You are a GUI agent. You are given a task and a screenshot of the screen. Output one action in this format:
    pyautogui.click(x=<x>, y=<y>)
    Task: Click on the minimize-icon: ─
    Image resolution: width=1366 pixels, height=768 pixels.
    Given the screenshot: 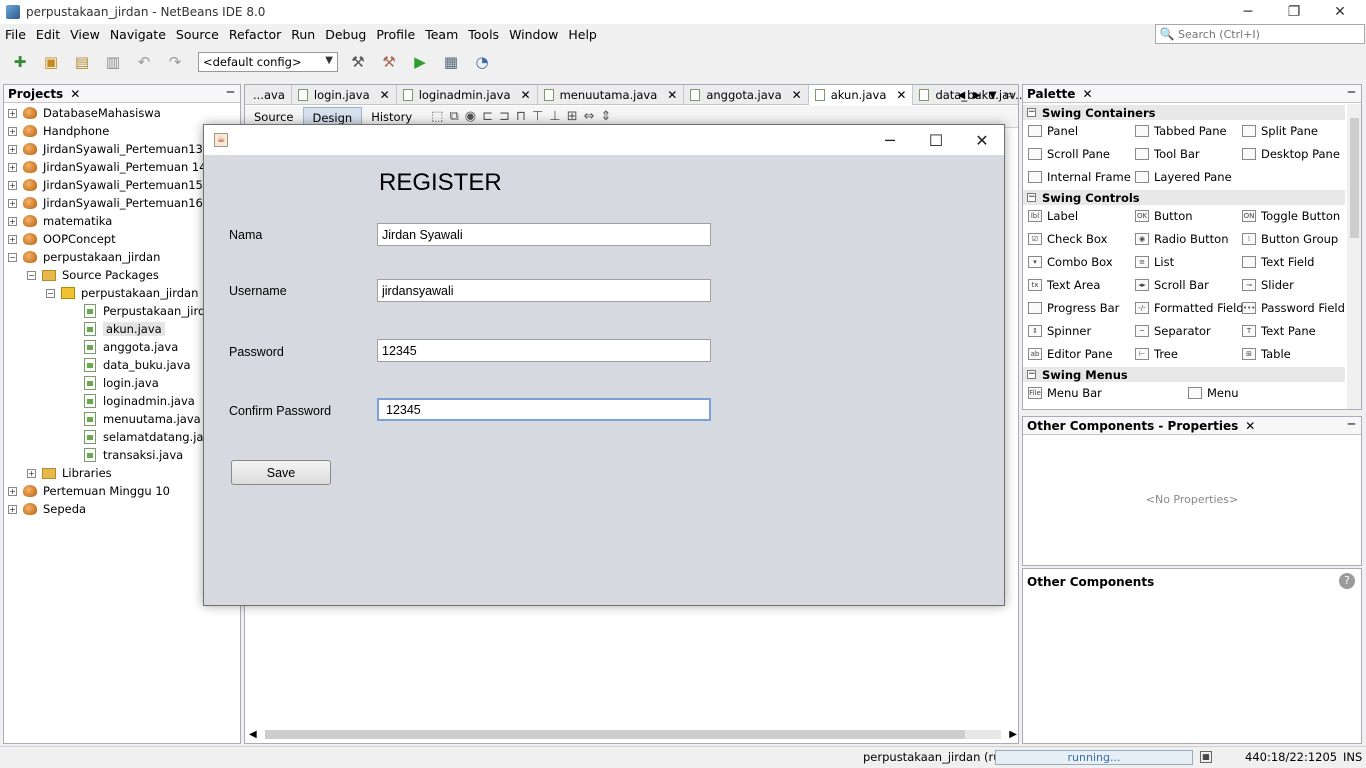 What is the action you would take?
    pyautogui.click(x=1351, y=424)
    